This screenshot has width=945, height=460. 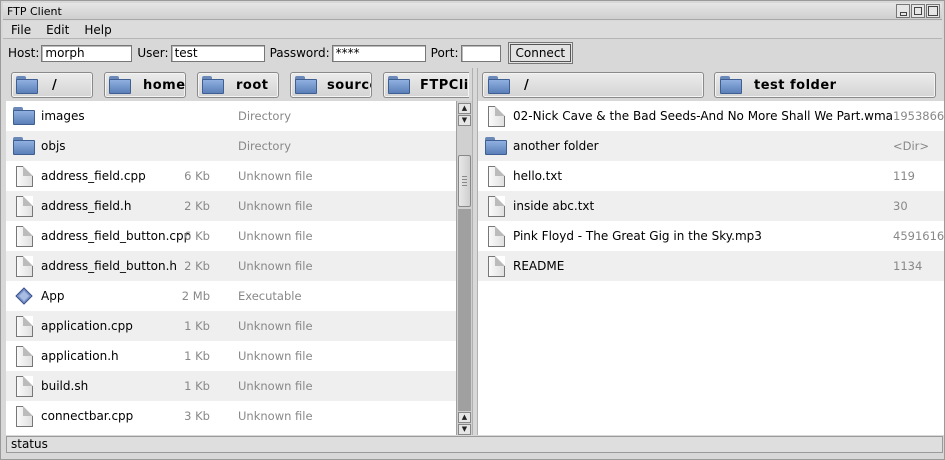 What do you see at coordinates (63, 116) in the screenshot?
I see `file-name: images` at bounding box center [63, 116].